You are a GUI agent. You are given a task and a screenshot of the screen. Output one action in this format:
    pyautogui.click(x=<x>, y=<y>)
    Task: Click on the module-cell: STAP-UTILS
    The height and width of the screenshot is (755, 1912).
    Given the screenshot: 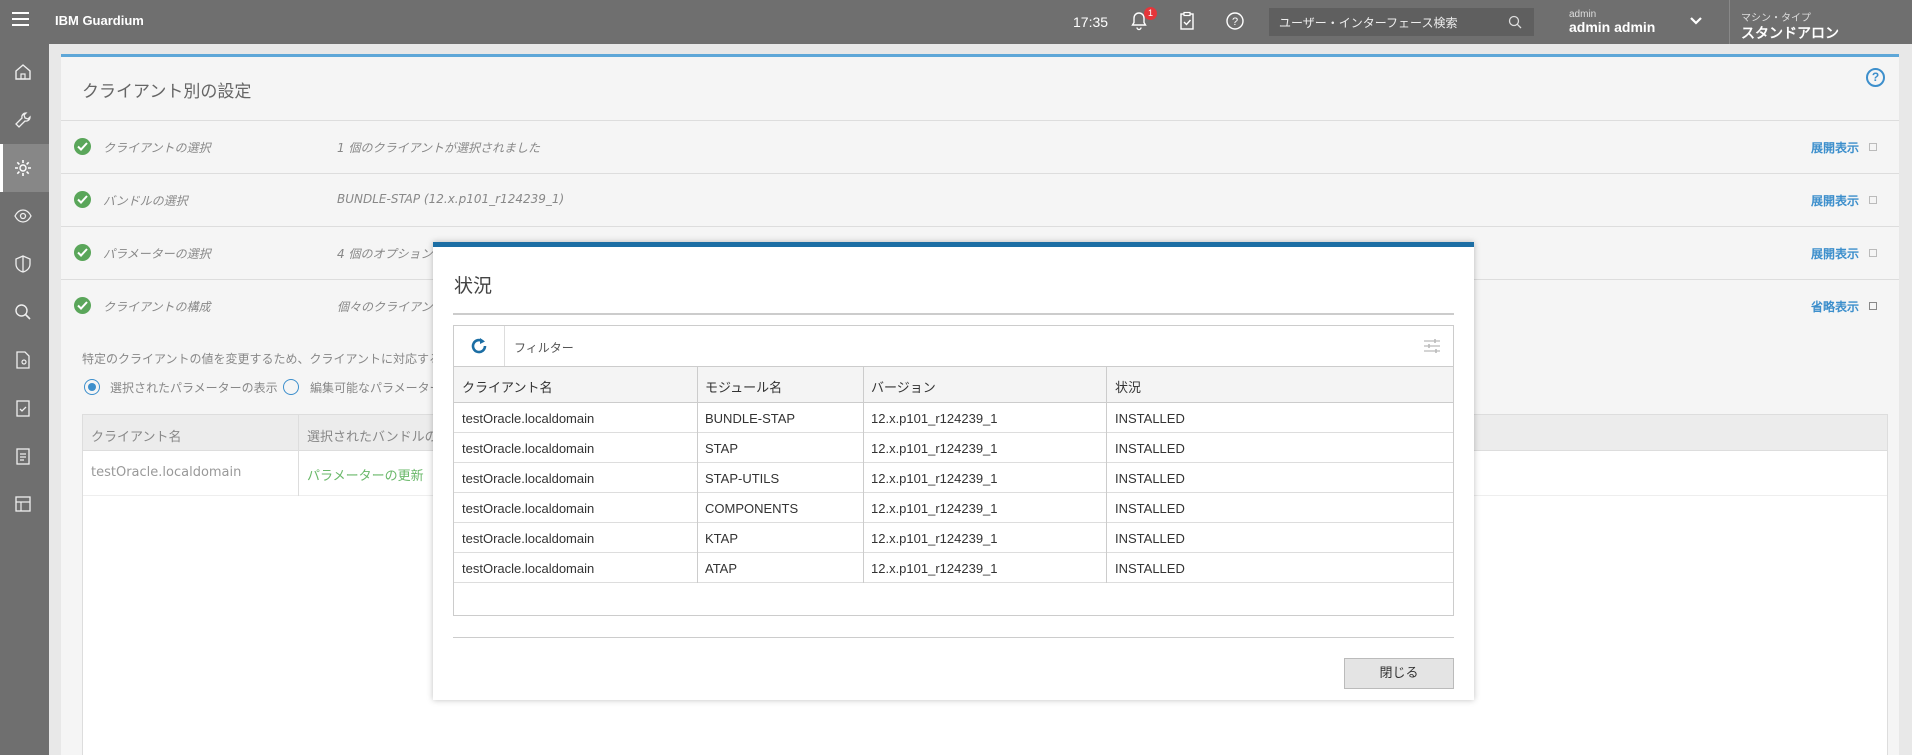 What is the action you would take?
    pyautogui.click(x=742, y=478)
    